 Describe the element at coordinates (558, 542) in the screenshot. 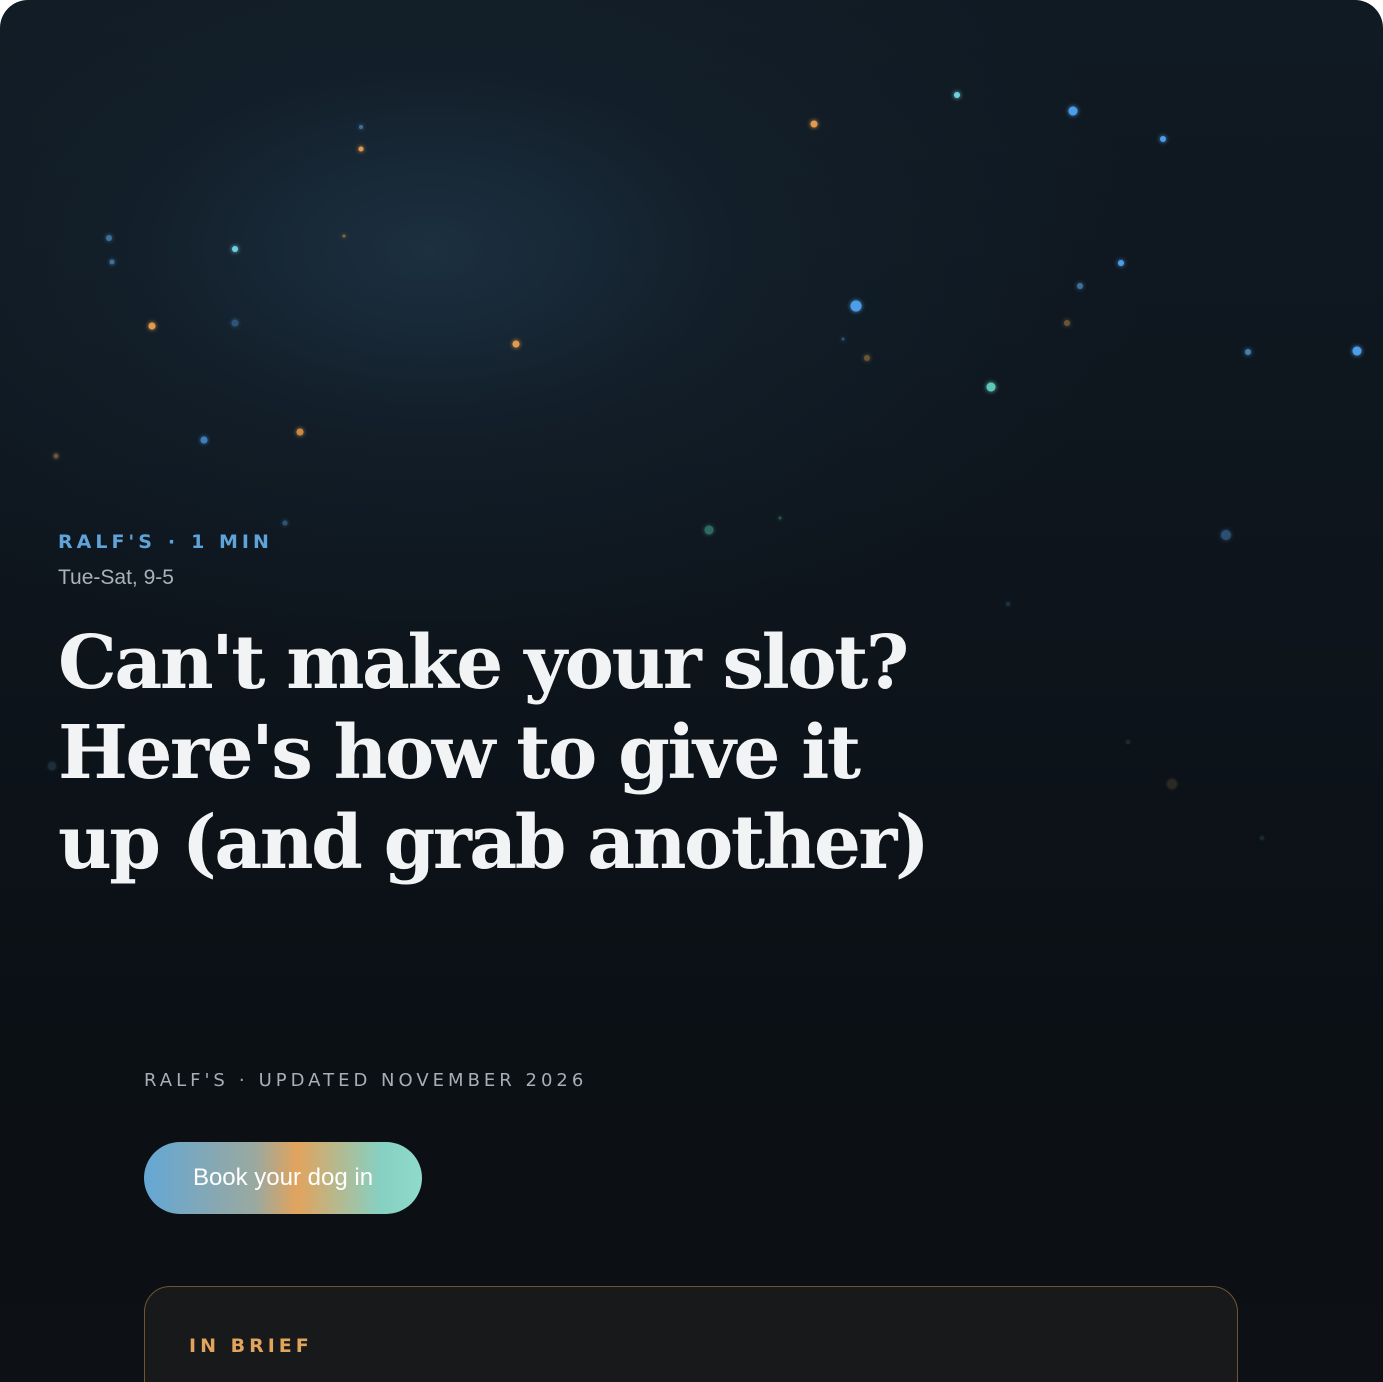

I see `eyebrow: RALF'S · 1 MIN` at that location.